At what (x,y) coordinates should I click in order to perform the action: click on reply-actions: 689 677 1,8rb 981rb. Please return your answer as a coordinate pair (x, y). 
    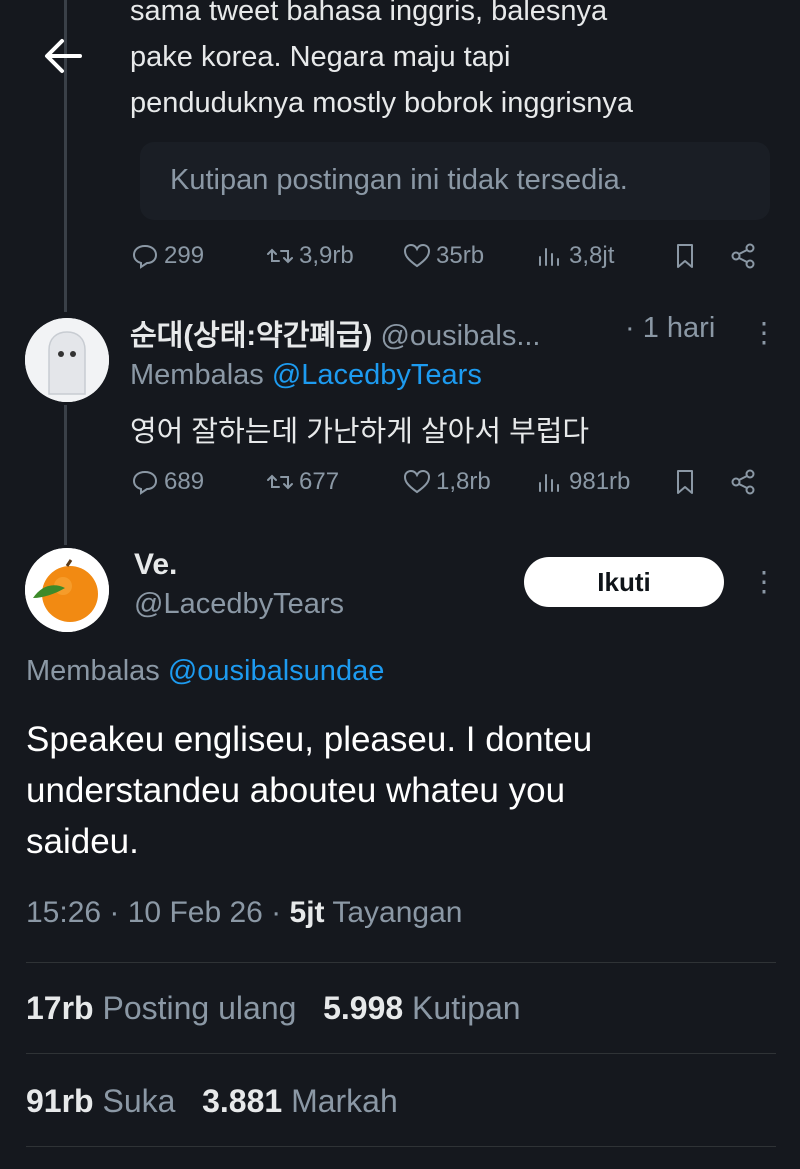
    Looking at the image, I should click on (450, 487).